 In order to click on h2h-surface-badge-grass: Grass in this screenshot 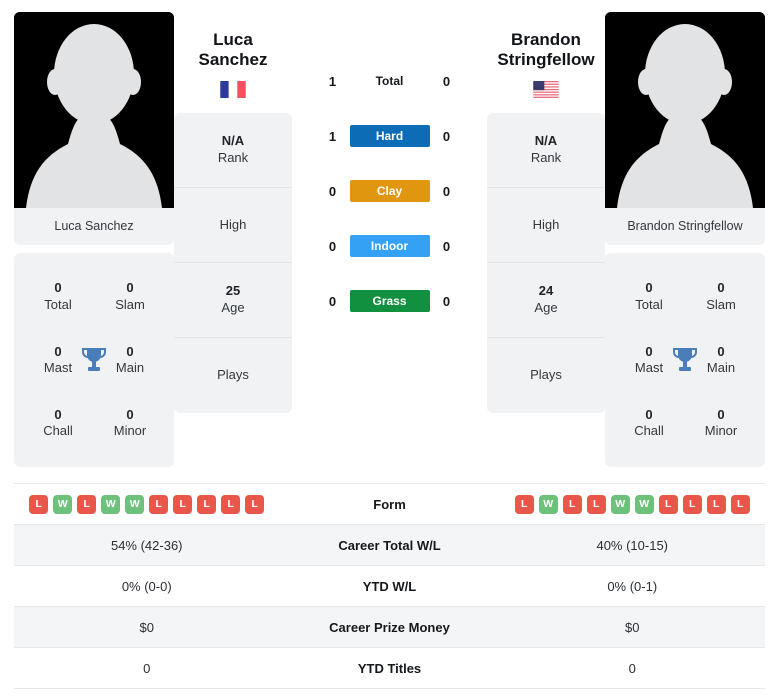, I will do `click(389, 301)`.